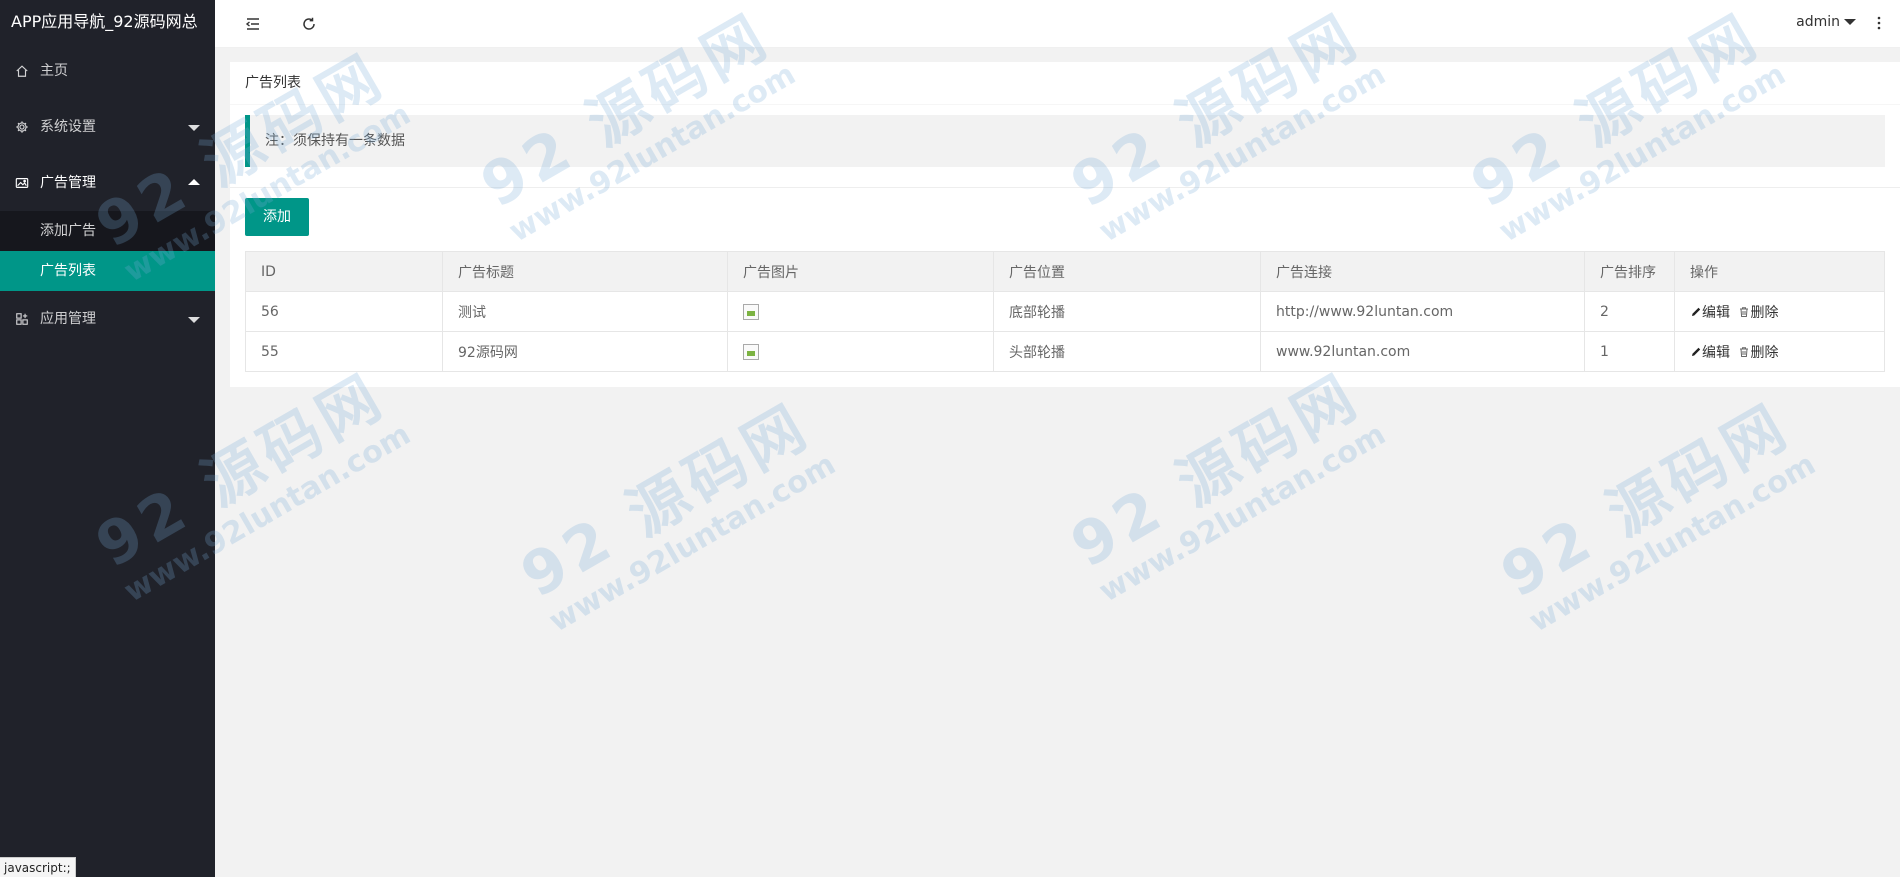 The image size is (1900, 877). What do you see at coordinates (277, 217) in the screenshot?
I see `add-ad-button: 添加` at bounding box center [277, 217].